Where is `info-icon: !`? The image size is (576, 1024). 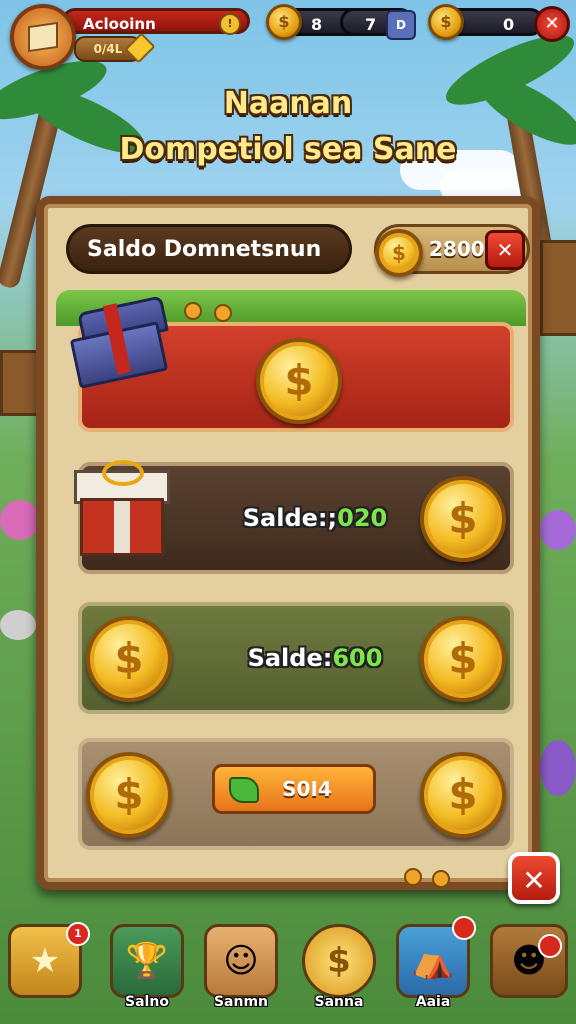
info-icon: ! is located at coordinates (230, 24).